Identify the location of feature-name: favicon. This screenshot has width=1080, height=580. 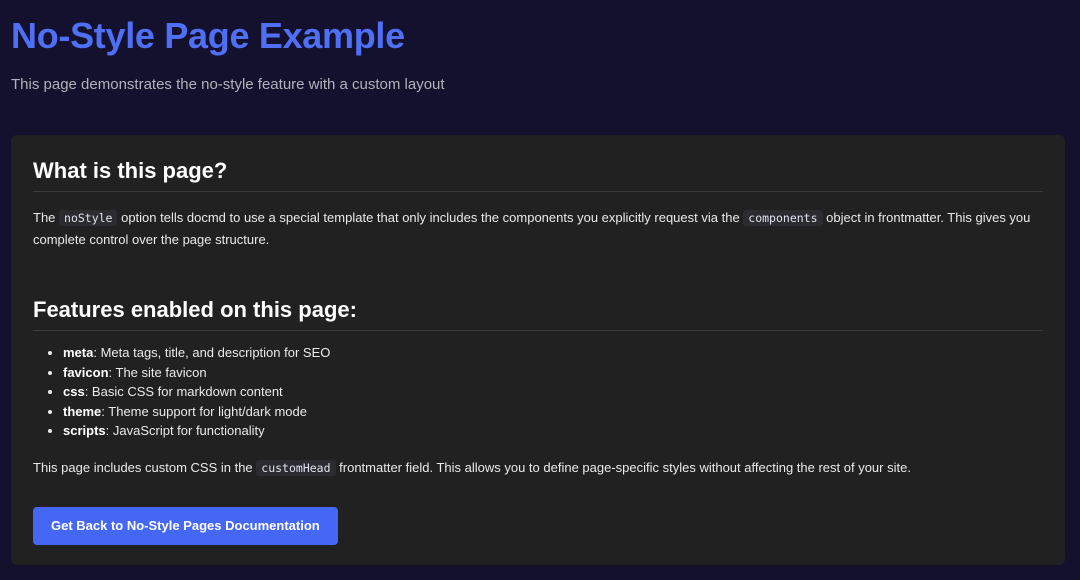
(86, 372).